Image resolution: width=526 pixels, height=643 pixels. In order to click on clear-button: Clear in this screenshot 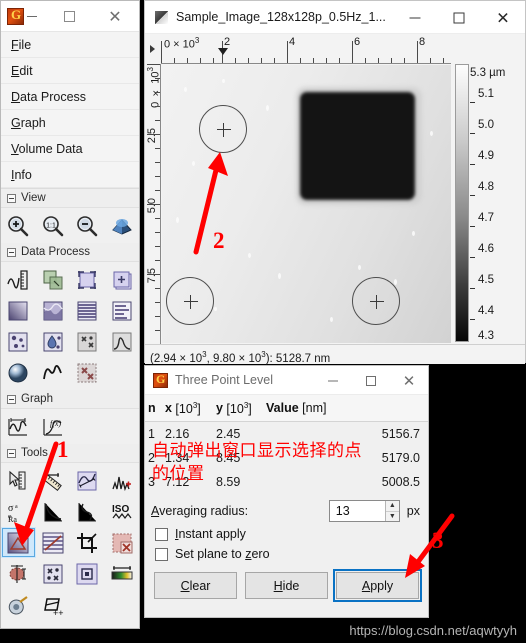, I will do `click(195, 585)`.